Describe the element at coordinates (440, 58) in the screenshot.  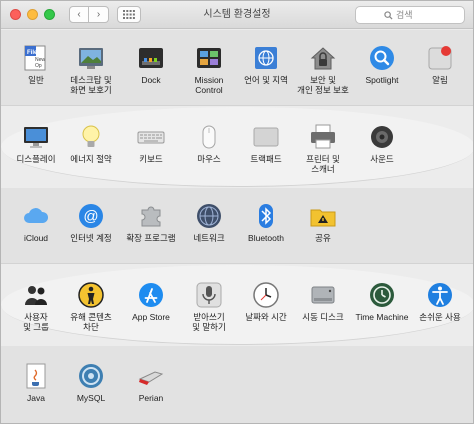
I see `notification-icon` at that location.